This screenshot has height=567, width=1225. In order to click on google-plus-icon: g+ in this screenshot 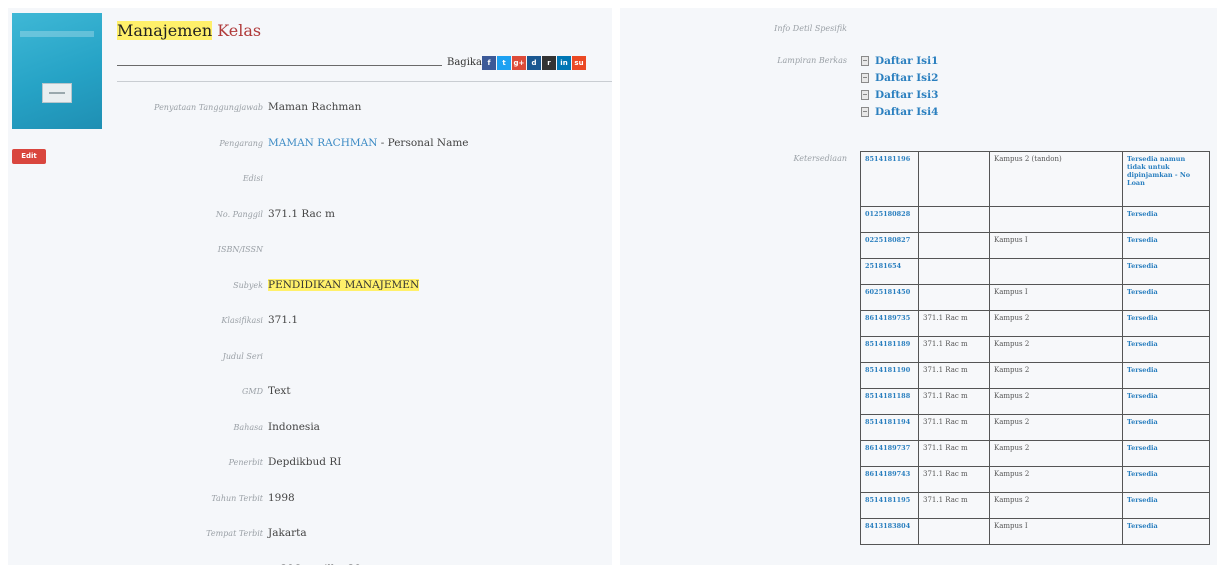, I will do `click(519, 63)`.